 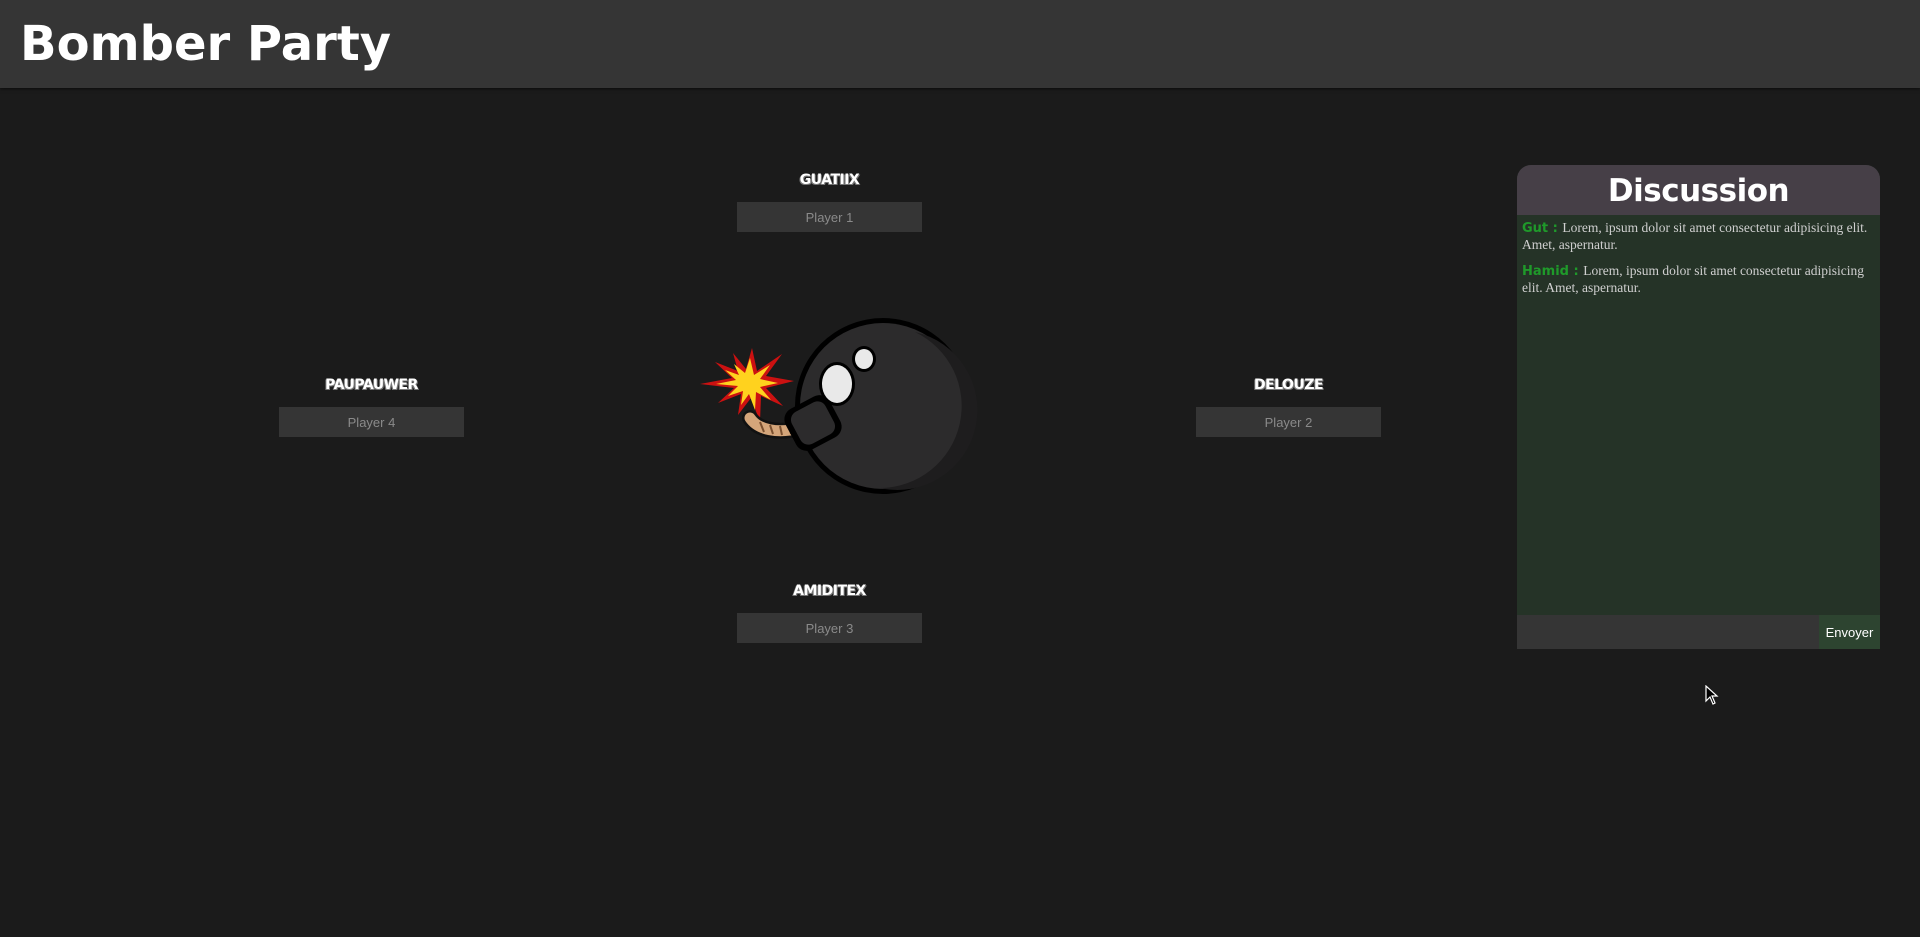 What do you see at coordinates (371, 385) in the screenshot?
I see `player-name: PAUPAUWER` at bounding box center [371, 385].